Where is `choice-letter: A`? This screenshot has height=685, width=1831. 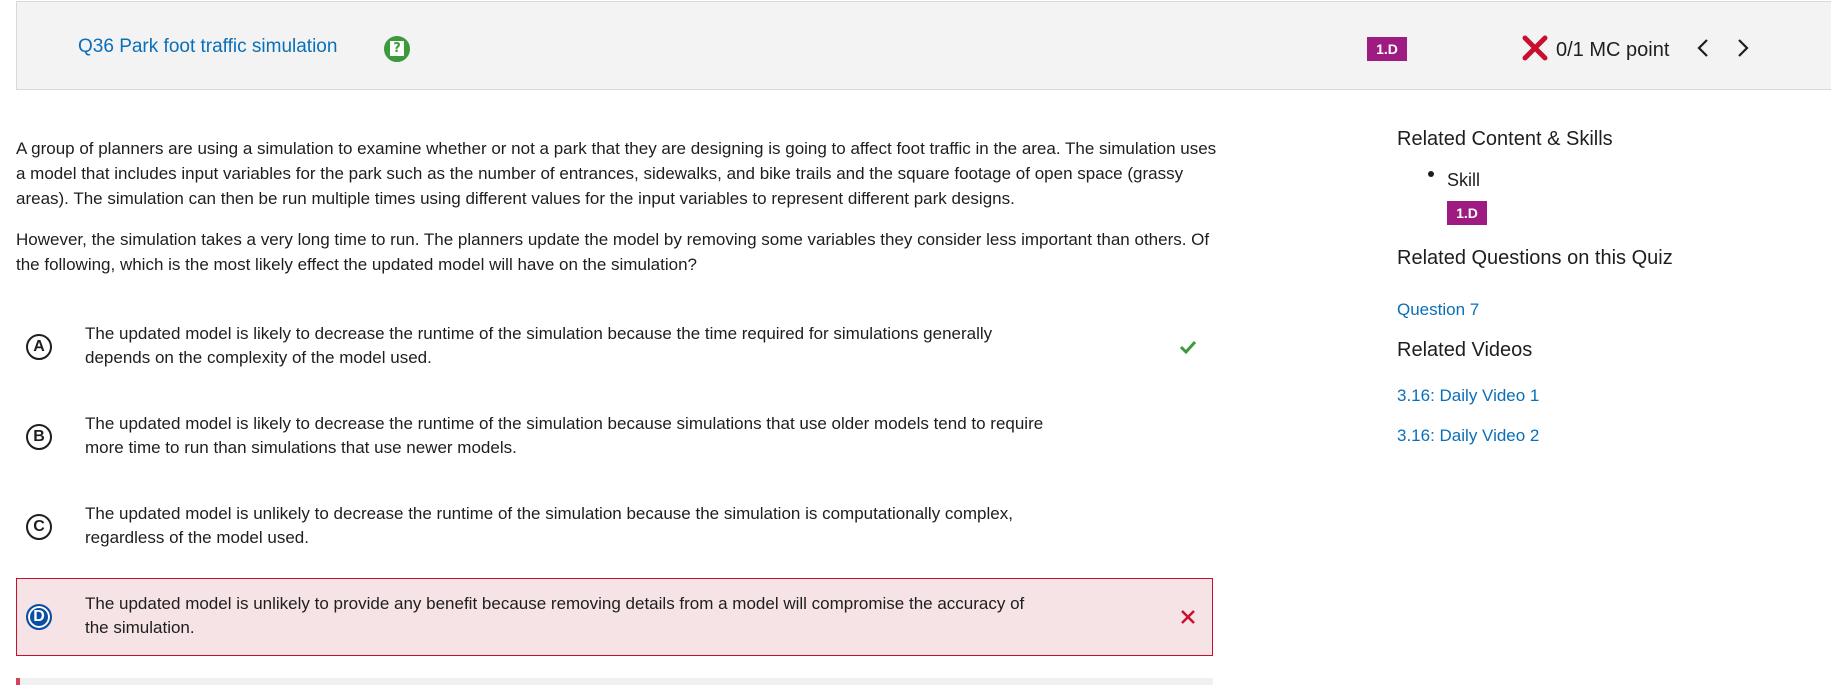
choice-letter: A is located at coordinates (39, 347).